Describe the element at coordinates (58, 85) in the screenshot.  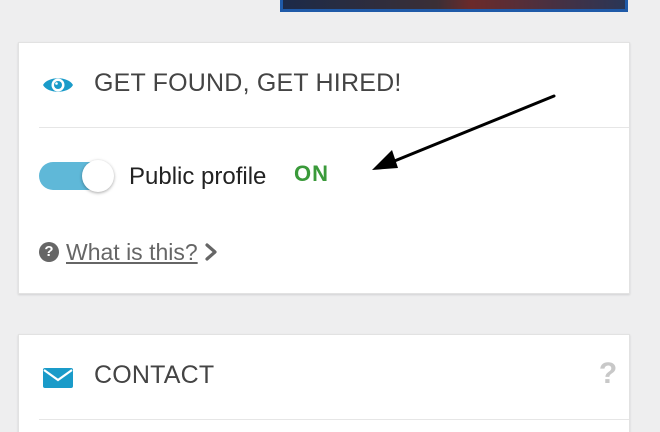
I see `eye-icon` at that location.